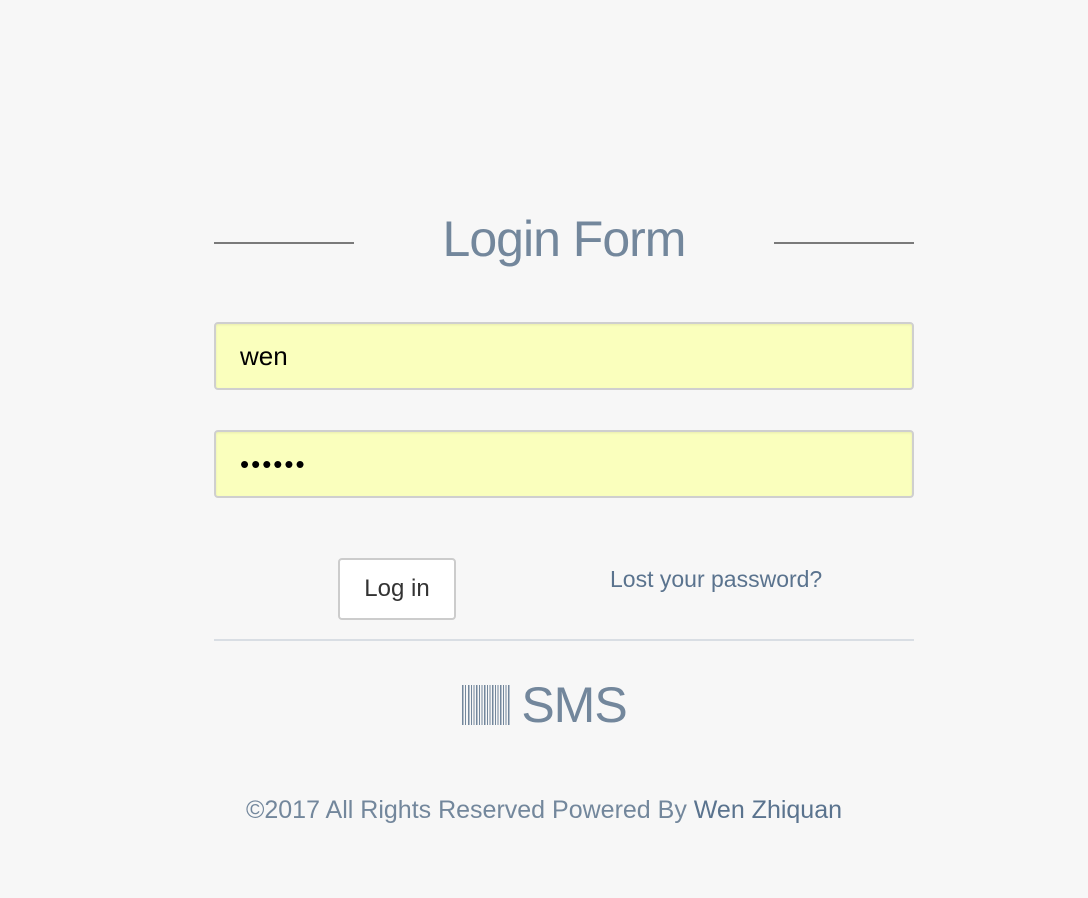 The height and width of the screenshot is (898, 1088). Describe the element at coordinates (486, 705) in the screenshot. I see `barcode-icon` at that location.